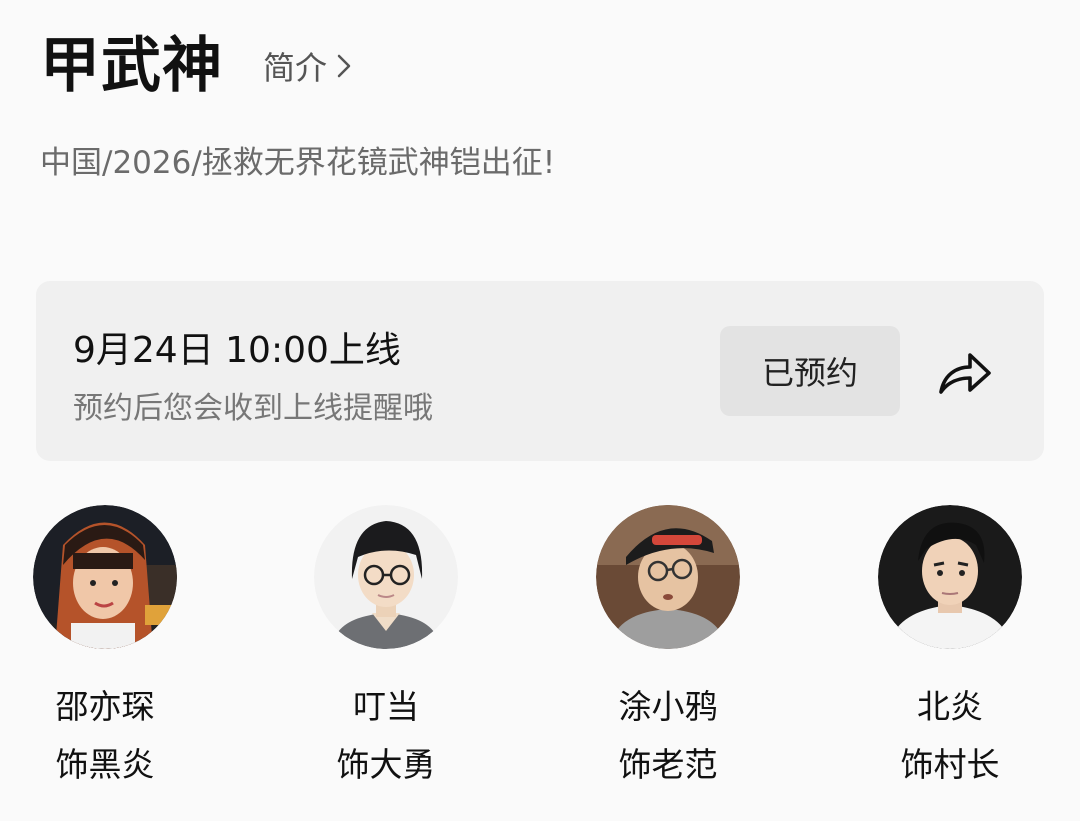 This screenshot has width=1080, height=821. What do you see at coordinates (295, 68) in the screenshot?
I see `intro-label: 简介` at bounding box center [295, 68].